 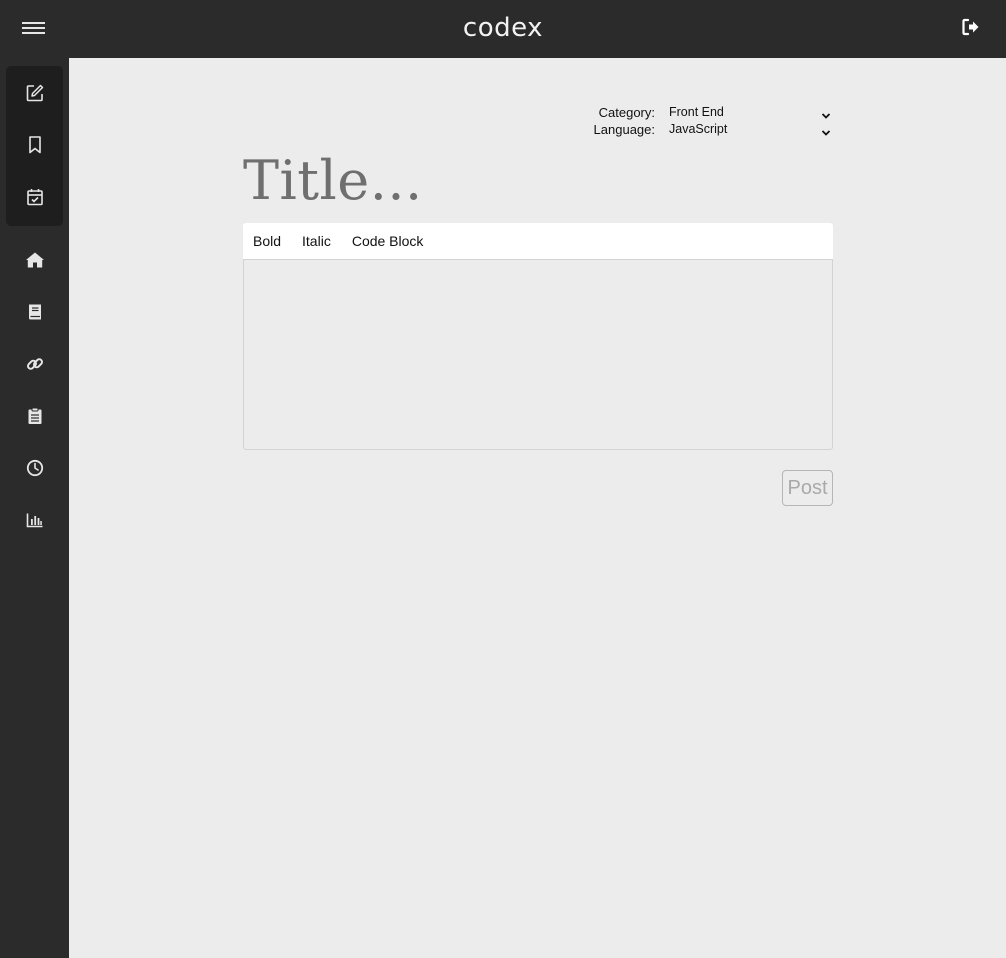 What do you see at coordinates (388, 241) in the screenshot?
I see `code-block-button: Code Block` at bounding box center [388, 241].